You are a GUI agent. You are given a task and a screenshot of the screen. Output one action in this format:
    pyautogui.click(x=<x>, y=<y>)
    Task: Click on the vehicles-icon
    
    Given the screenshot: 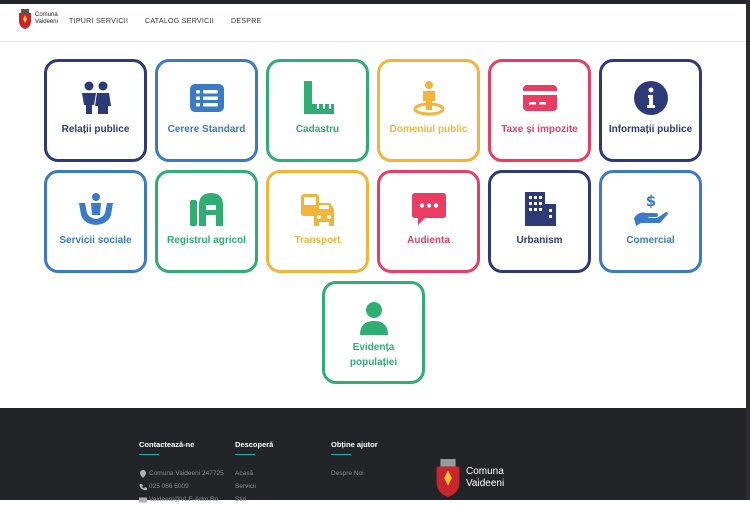 What is the action you would take?
    pyautogui.click(x=317, y=210)
    